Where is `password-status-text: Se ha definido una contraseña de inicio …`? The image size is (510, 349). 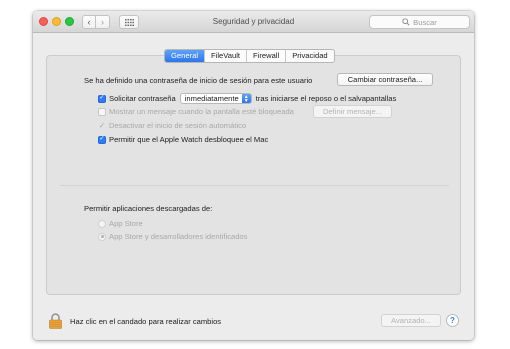 password-status-text: Se ha definido una contraseña de inicio … is located at coordinates (198, 80).